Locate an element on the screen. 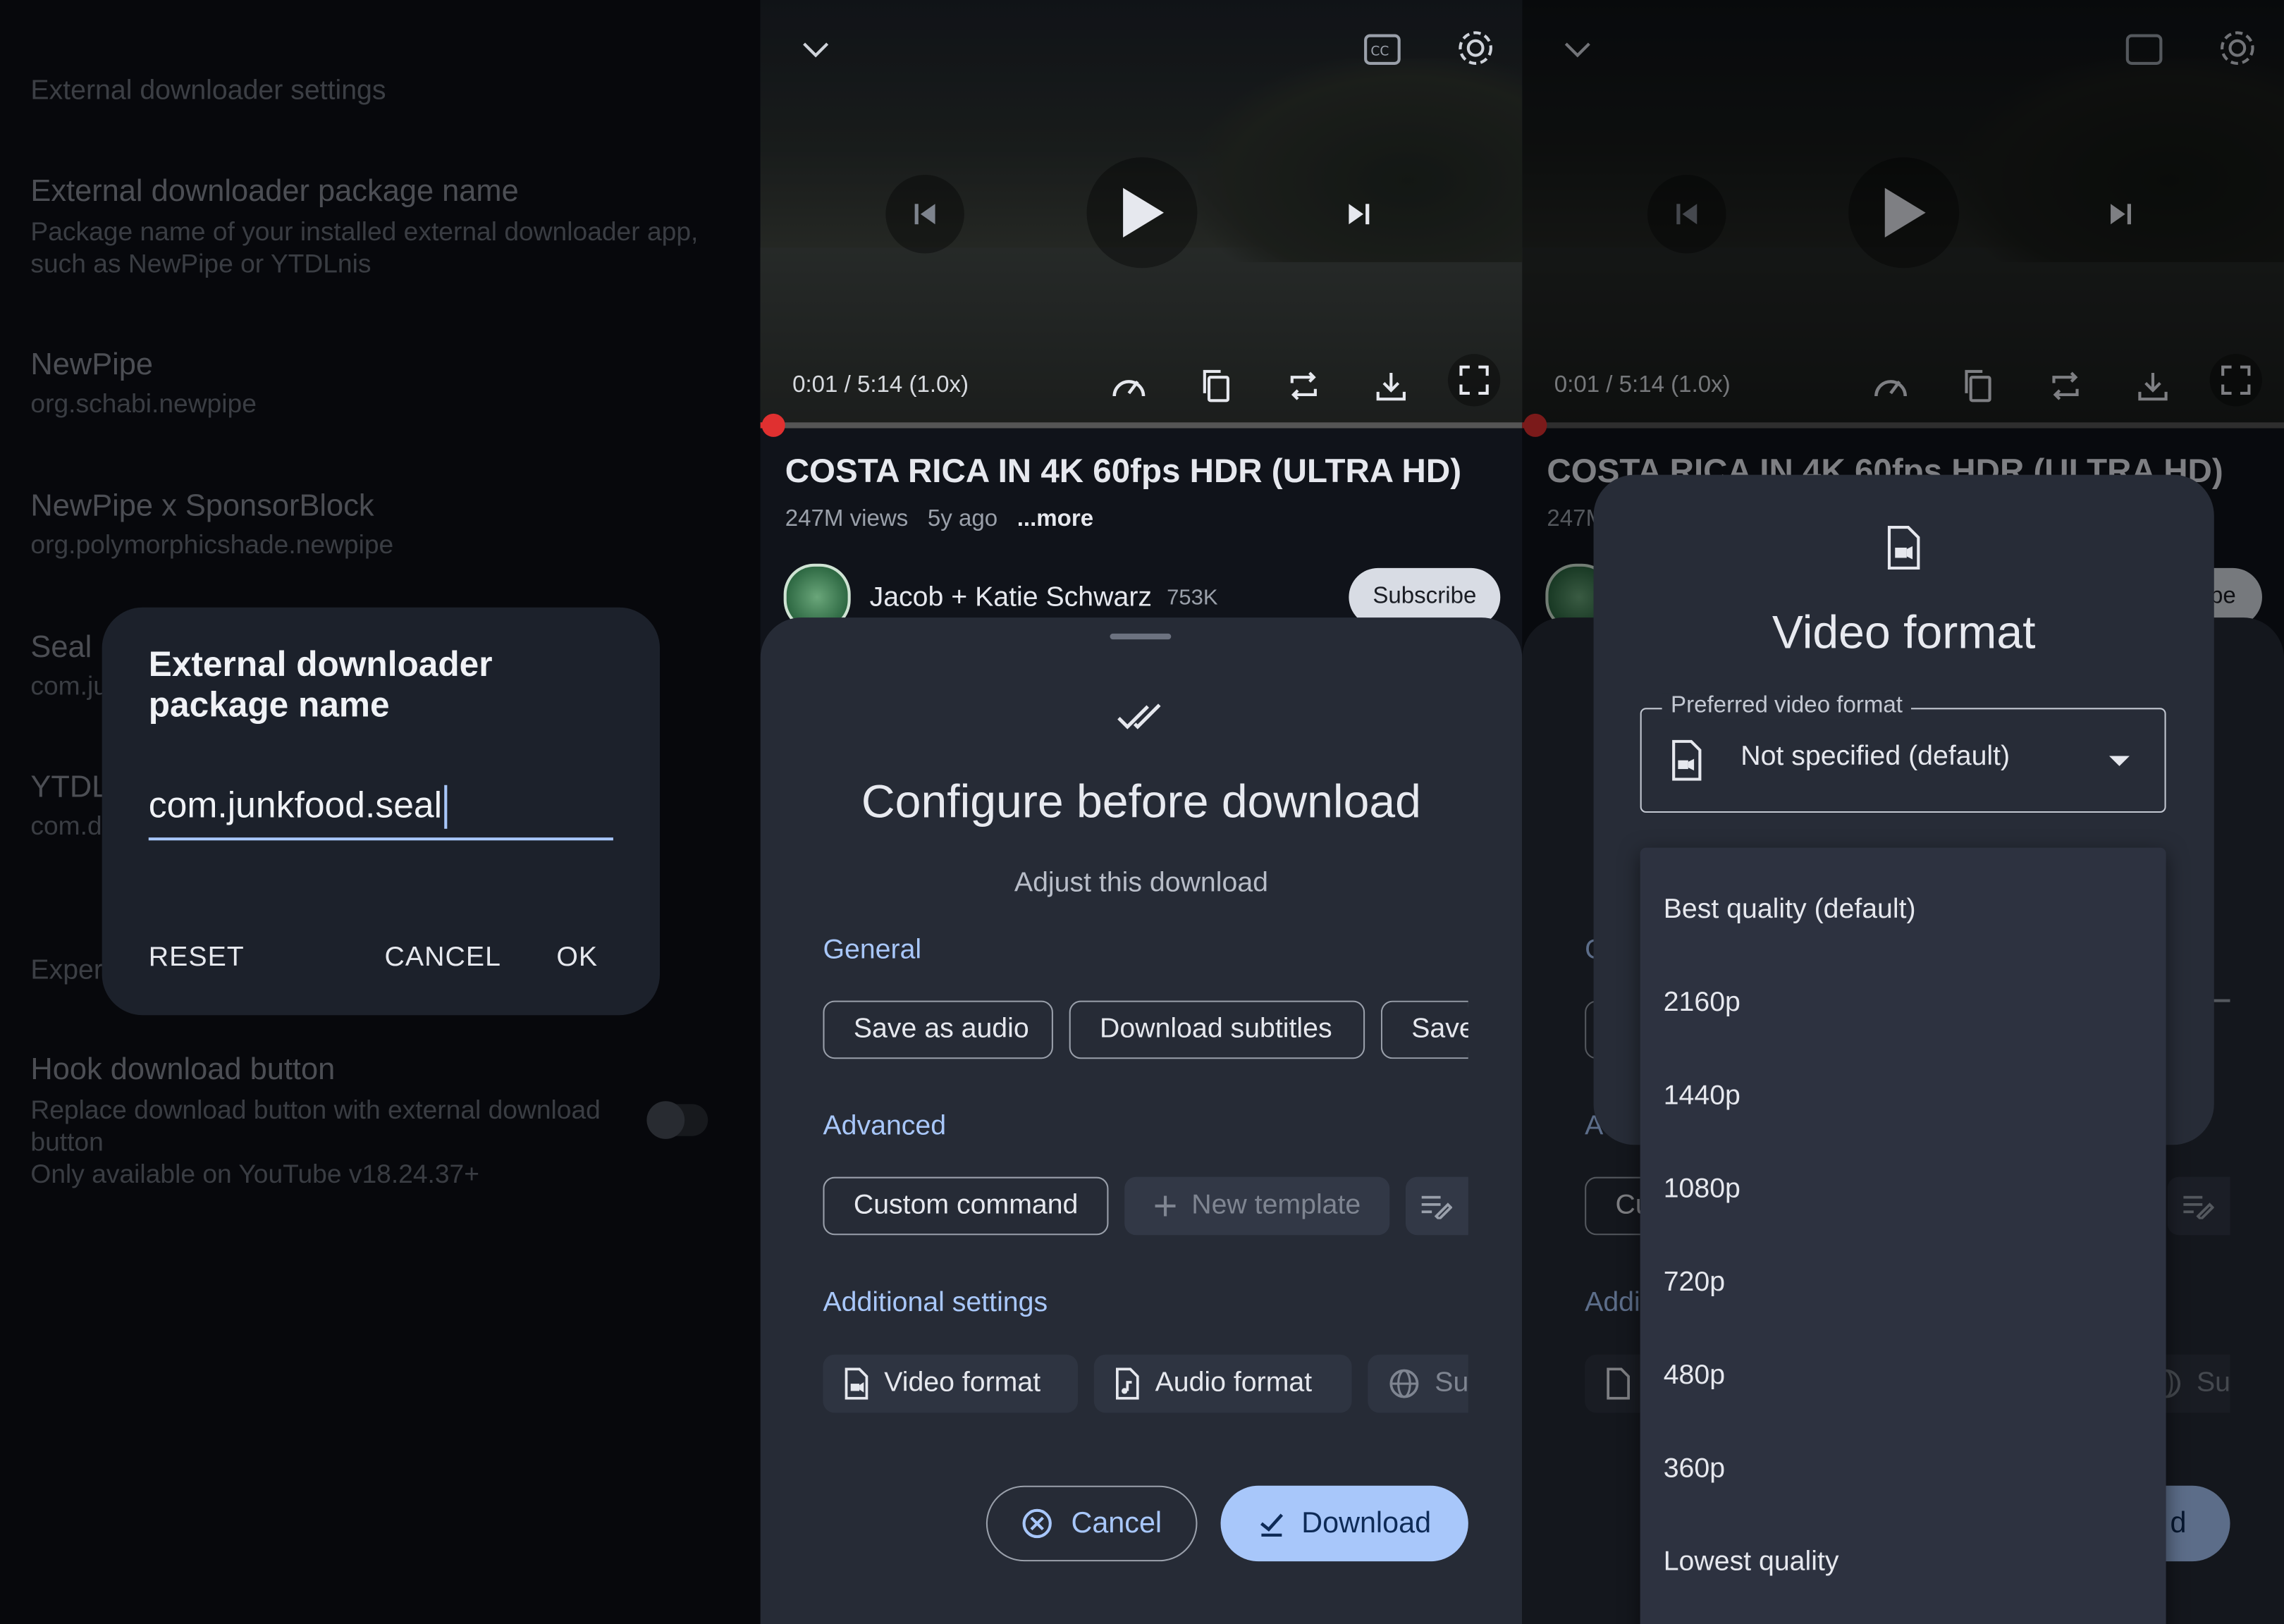 This screenshot has width=2284, height=1624. fullscreen-icon is located at coordinates (1474, 381).